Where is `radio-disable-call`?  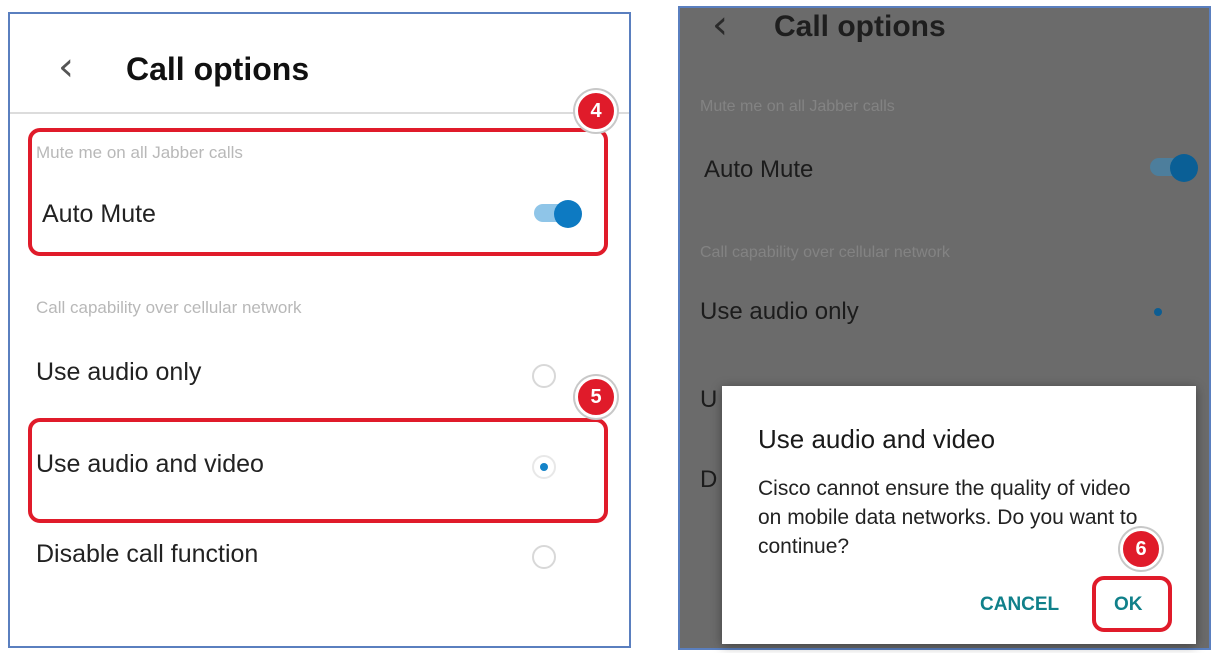
radio-disable-call is located at coordinates (544, 557).